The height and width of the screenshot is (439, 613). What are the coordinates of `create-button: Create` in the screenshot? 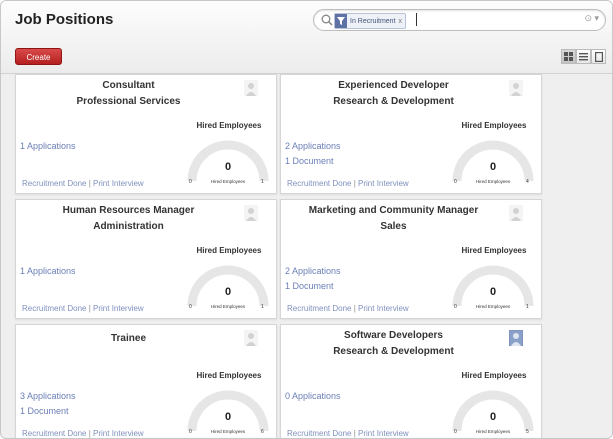 It's located at (38, 56).